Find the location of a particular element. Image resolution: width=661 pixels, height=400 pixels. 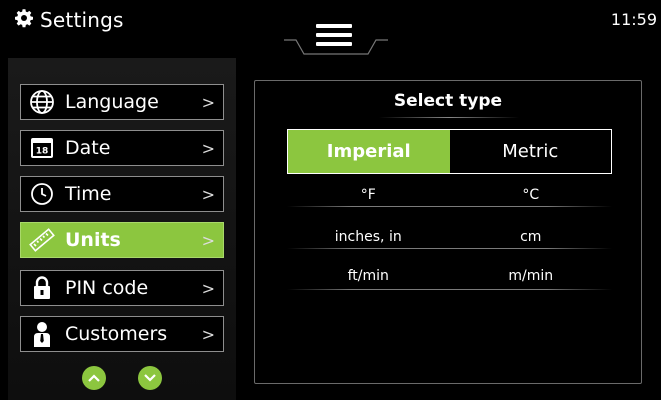

sidebar-item-label: Language is located at coordinates (112, 102).